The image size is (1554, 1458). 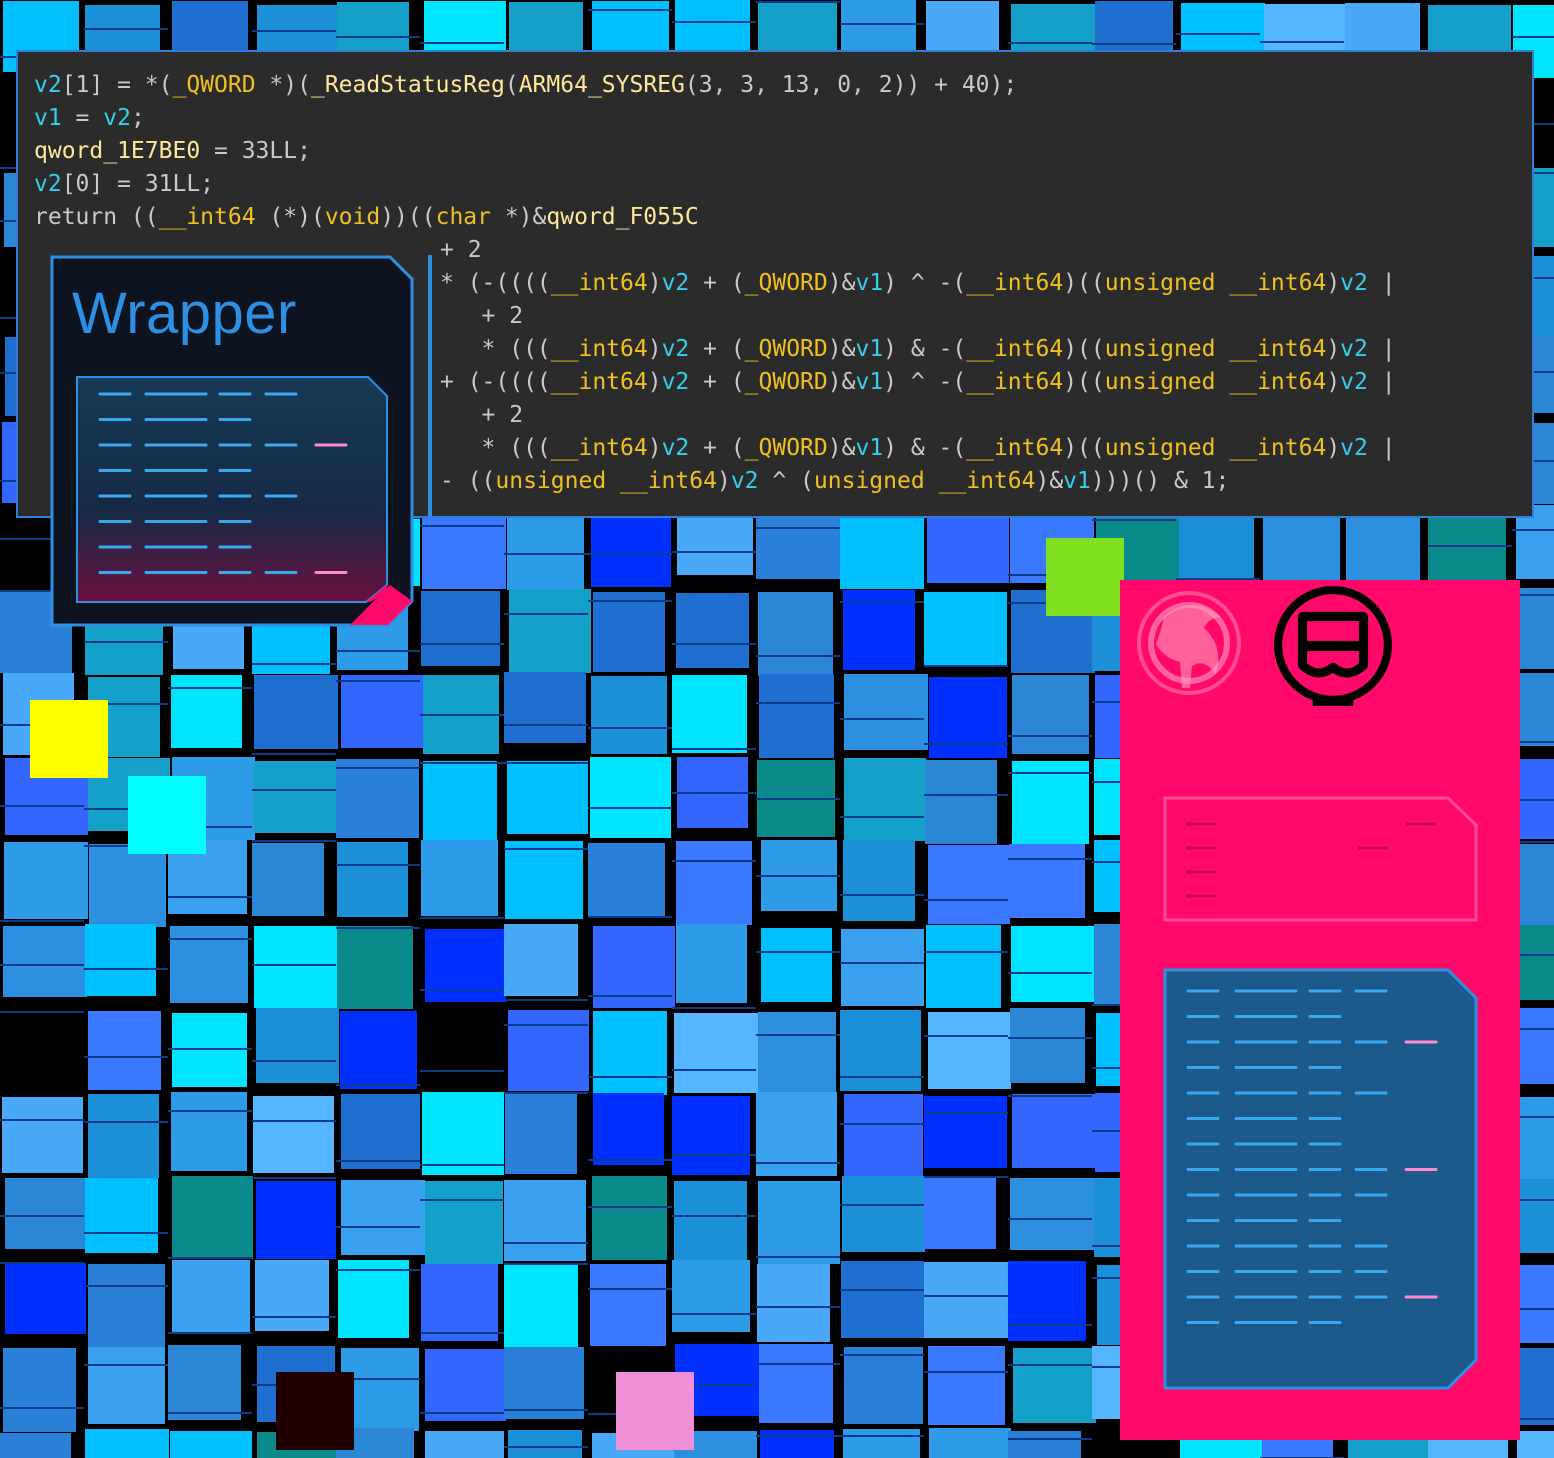 What do you see at coordinates (463, 217) in the screenshot?
I see `code-token: char` at bounding box center [463, 217].